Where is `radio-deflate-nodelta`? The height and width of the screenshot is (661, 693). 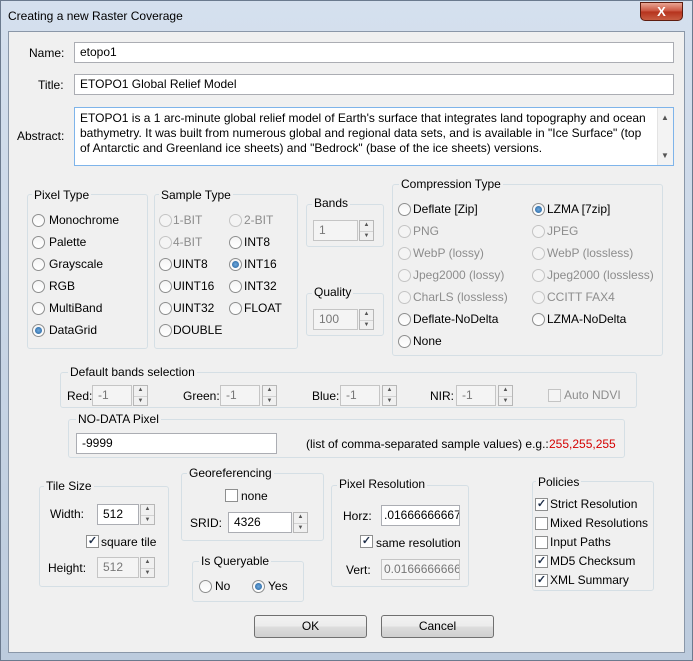 radio-deflate-nodelta is located at coordinates (404, 319).